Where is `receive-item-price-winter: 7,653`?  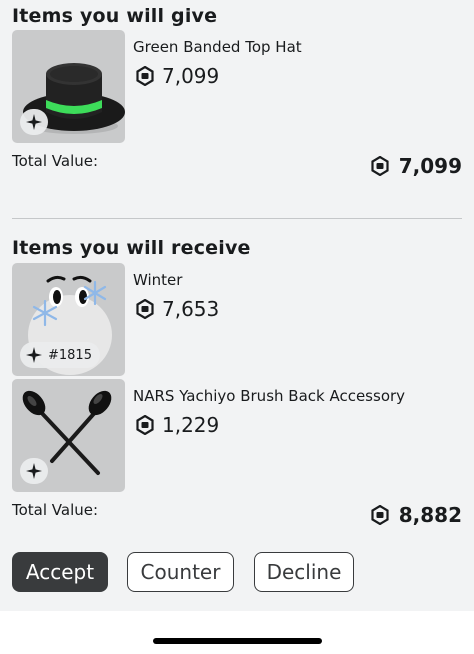
receive-item-price-winter: 7,653 is located at coordinates (177, 309).